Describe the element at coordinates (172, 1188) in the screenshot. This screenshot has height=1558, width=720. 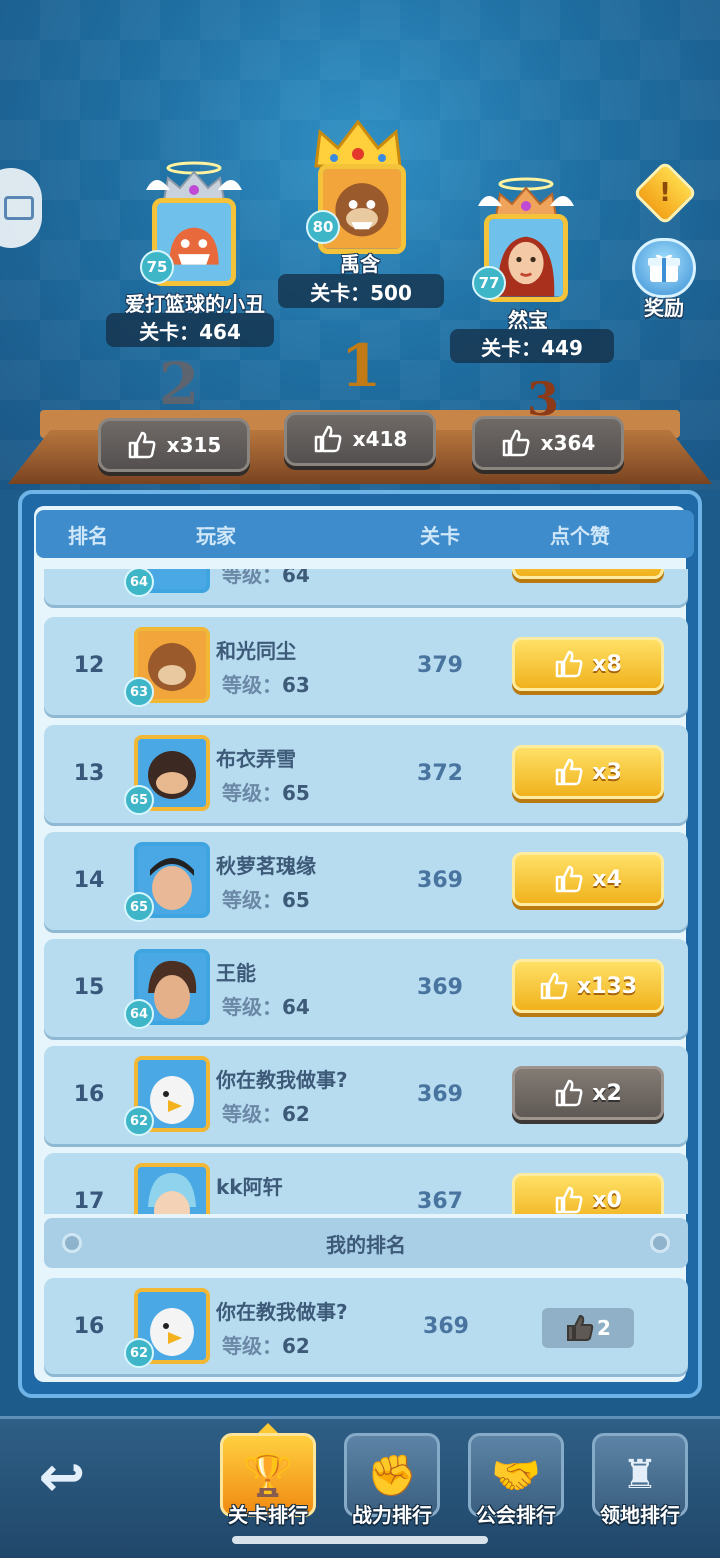
I see `player-avatar` at that location.